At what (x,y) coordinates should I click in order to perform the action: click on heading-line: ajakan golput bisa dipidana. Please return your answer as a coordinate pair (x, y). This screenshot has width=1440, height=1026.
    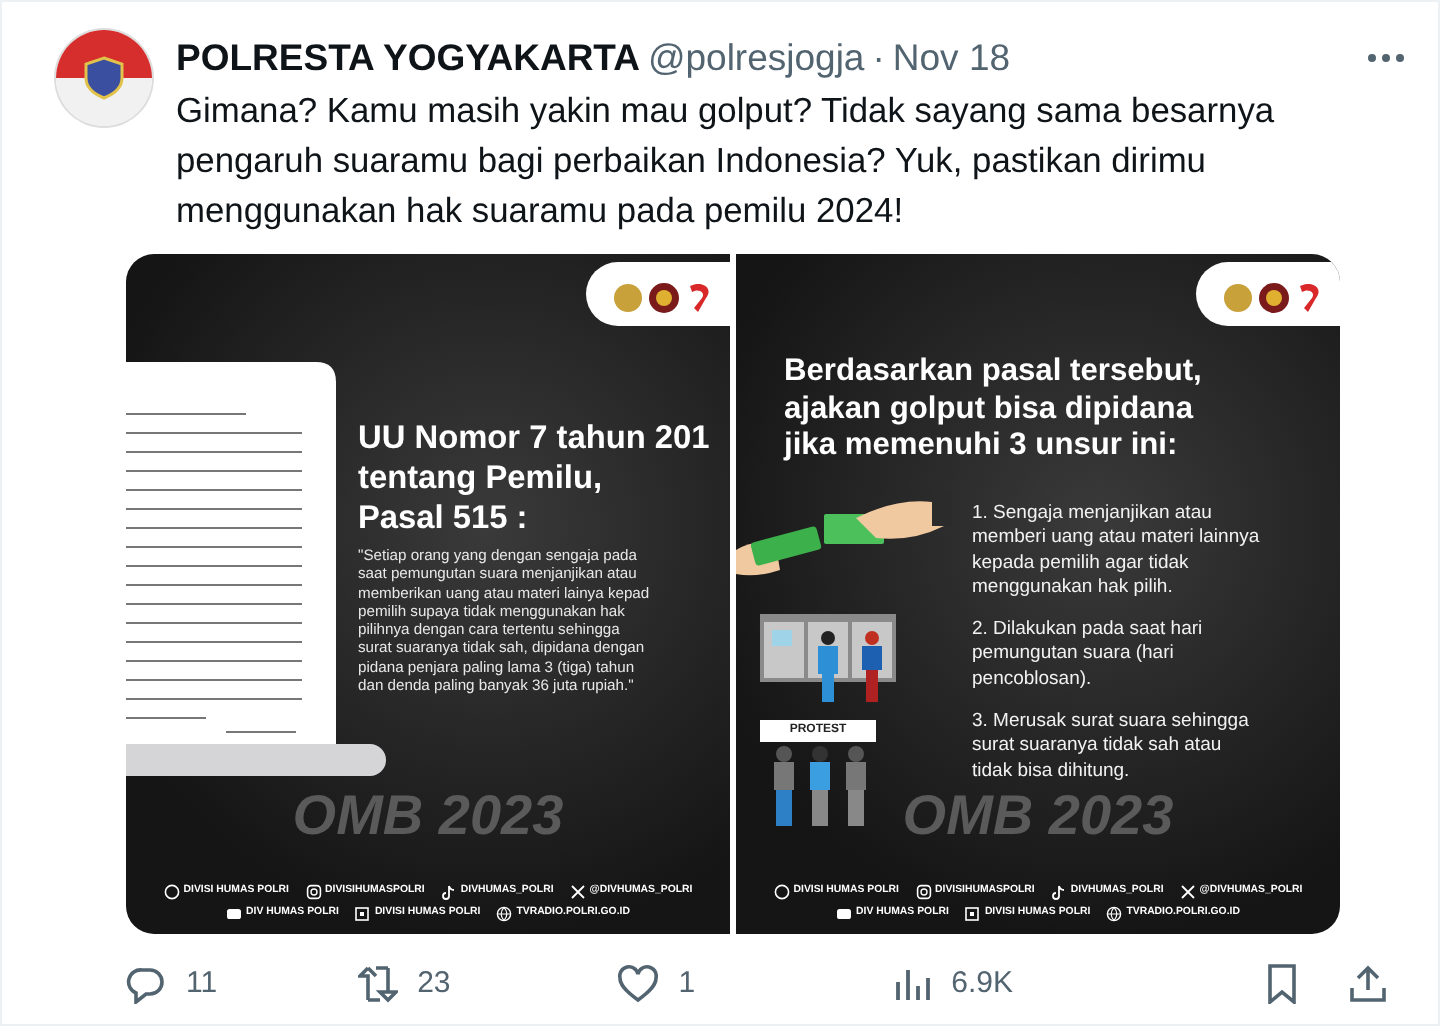
    Looking at the image, I should click on (990, 409).